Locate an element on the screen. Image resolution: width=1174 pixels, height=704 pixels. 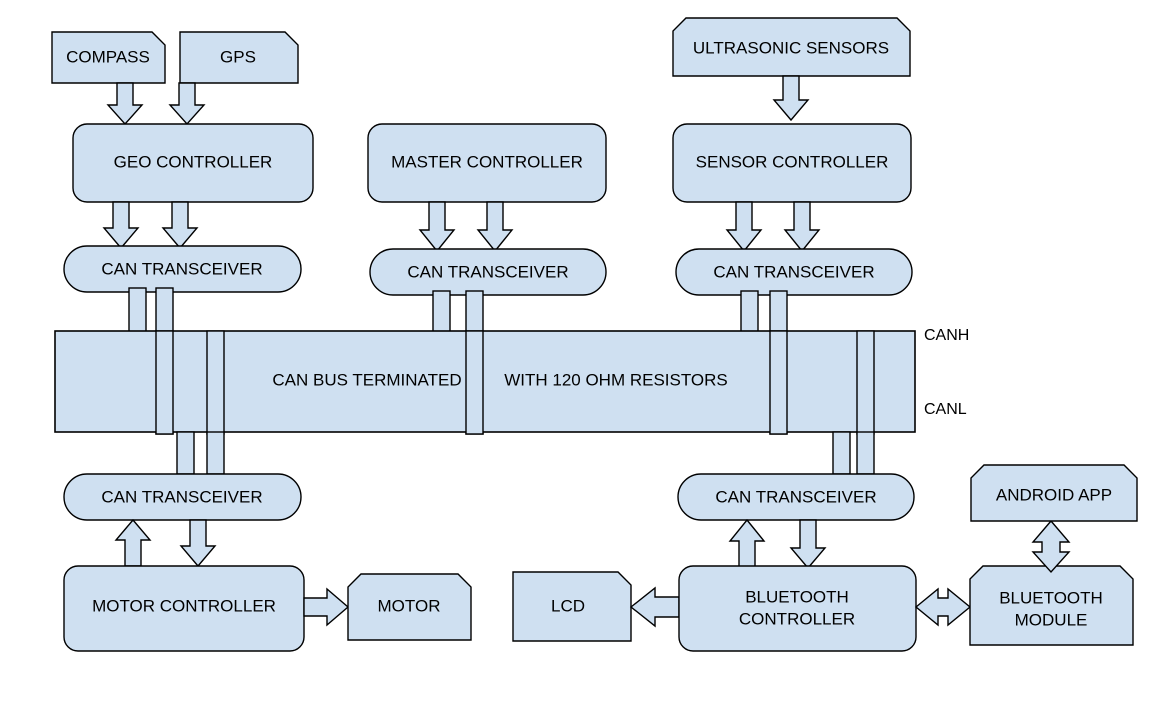
node-transceiver-sensor: CAN TRANSCEIVER is located at coordinates (794, 272).